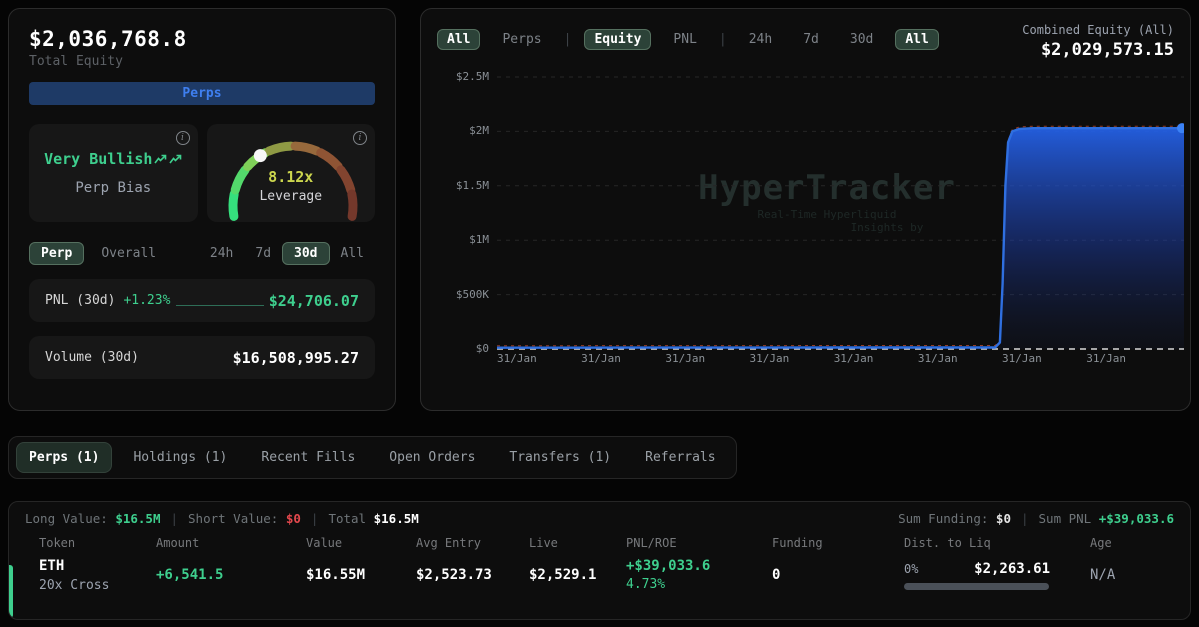  I want to click on volume-row: Volume (30d) $16,508,995.27, so click(202, 357).